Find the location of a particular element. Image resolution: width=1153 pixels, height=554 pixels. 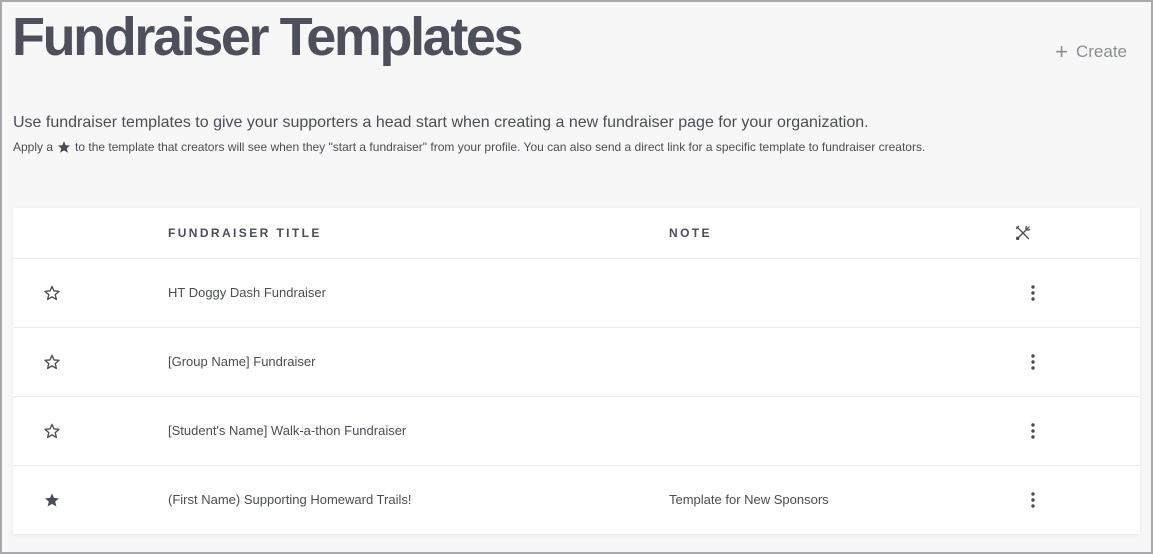

row-title: HT Doggy Dash Fundraiser is located at coordinates (247, 292).